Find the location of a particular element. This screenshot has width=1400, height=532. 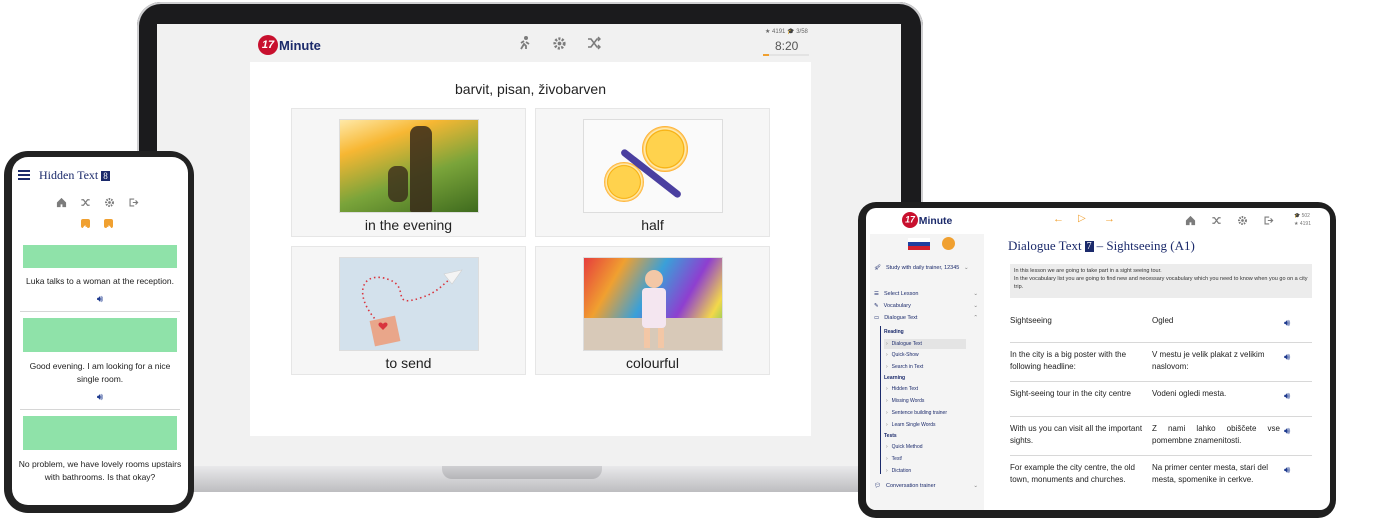

stat-points: ★ 4191 is located at coordinates (1302, 224).